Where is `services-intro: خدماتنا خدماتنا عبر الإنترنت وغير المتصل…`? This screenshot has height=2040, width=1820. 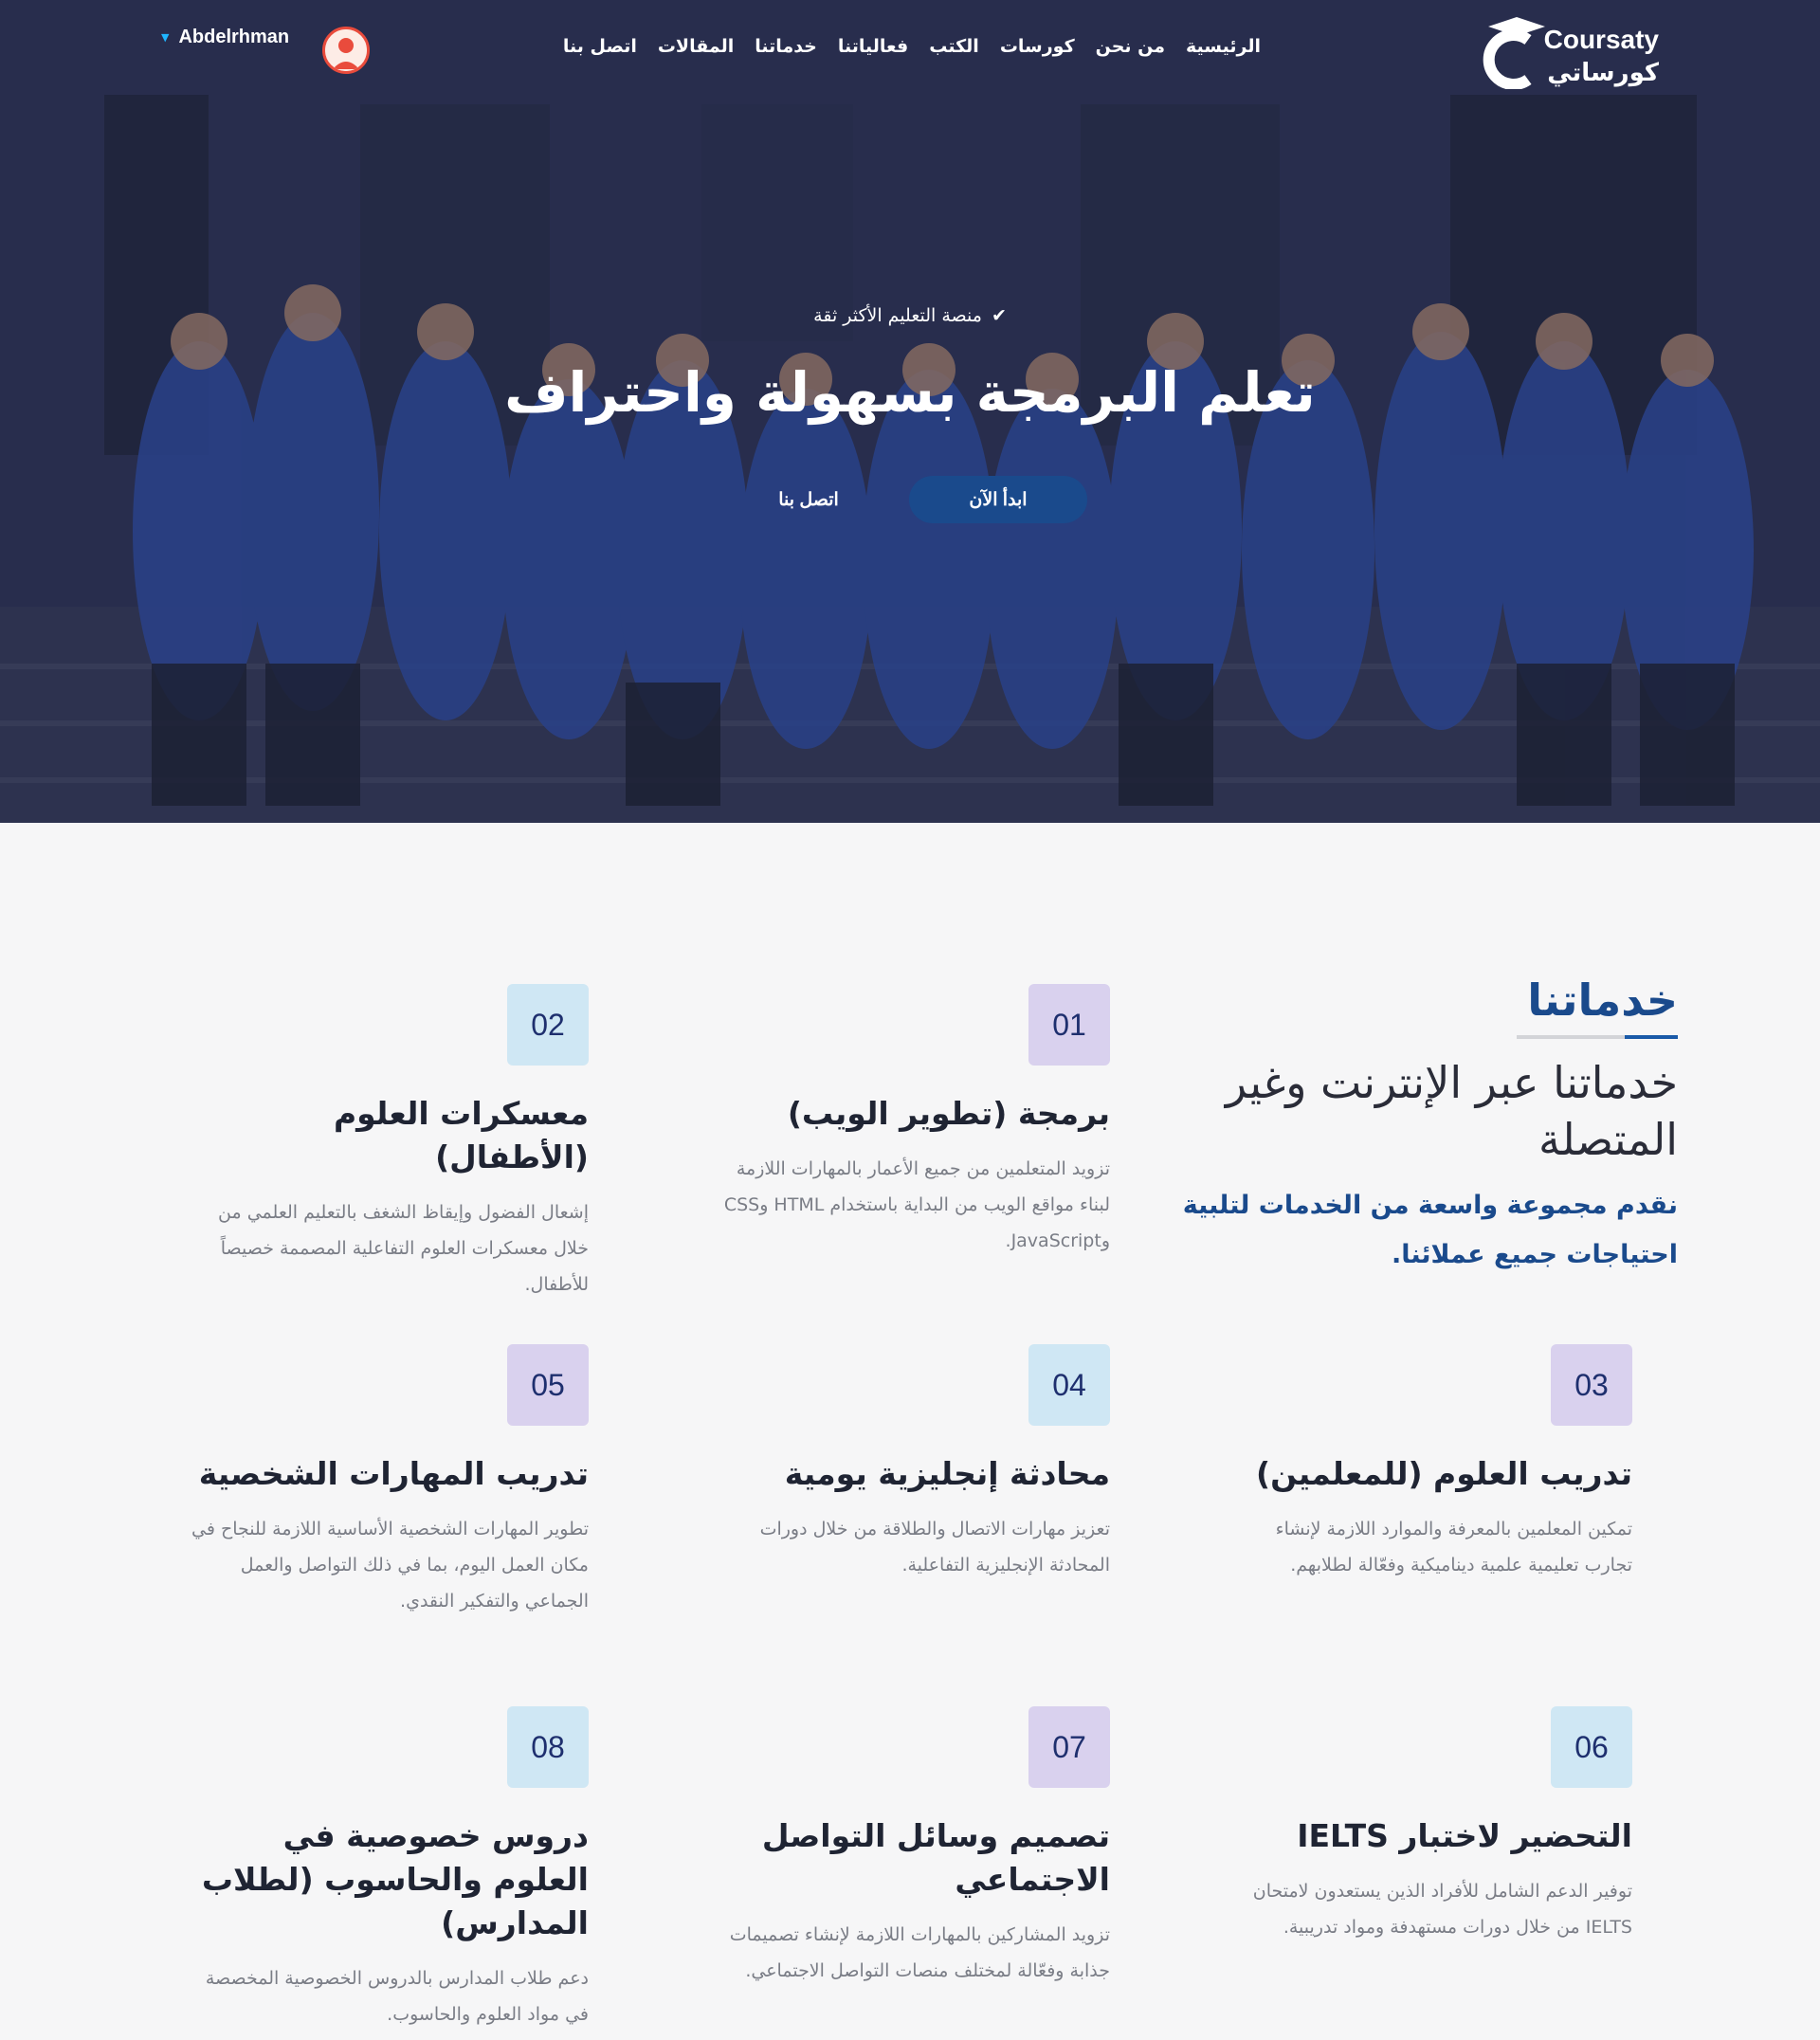 services-intro: خدماتنا خدماتنا عبر الإنترنت وغير المتصل… is located at coordinates (1412, 1127).